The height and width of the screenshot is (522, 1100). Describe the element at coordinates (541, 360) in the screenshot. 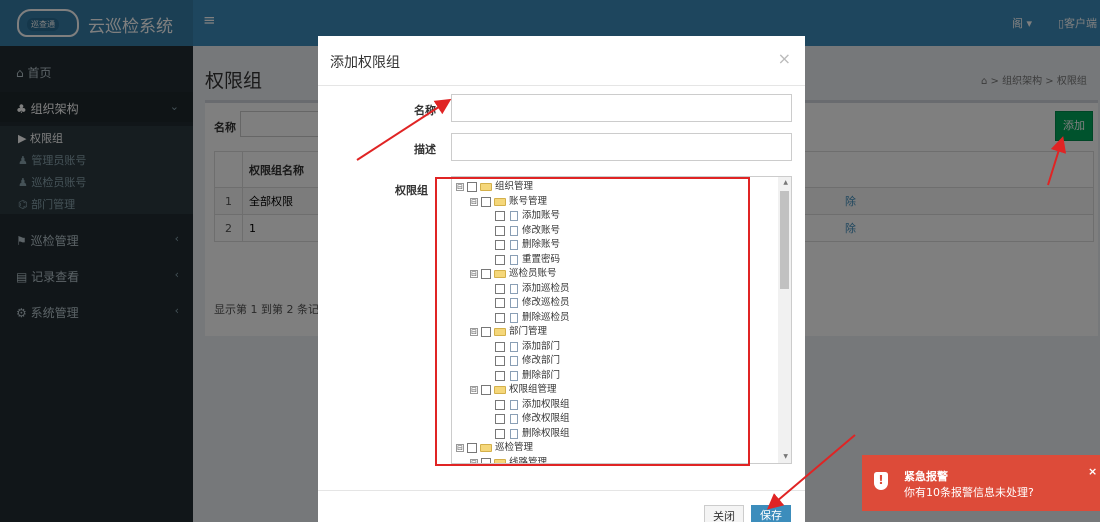

I see `tree-node-label: 修改部门` at that location.